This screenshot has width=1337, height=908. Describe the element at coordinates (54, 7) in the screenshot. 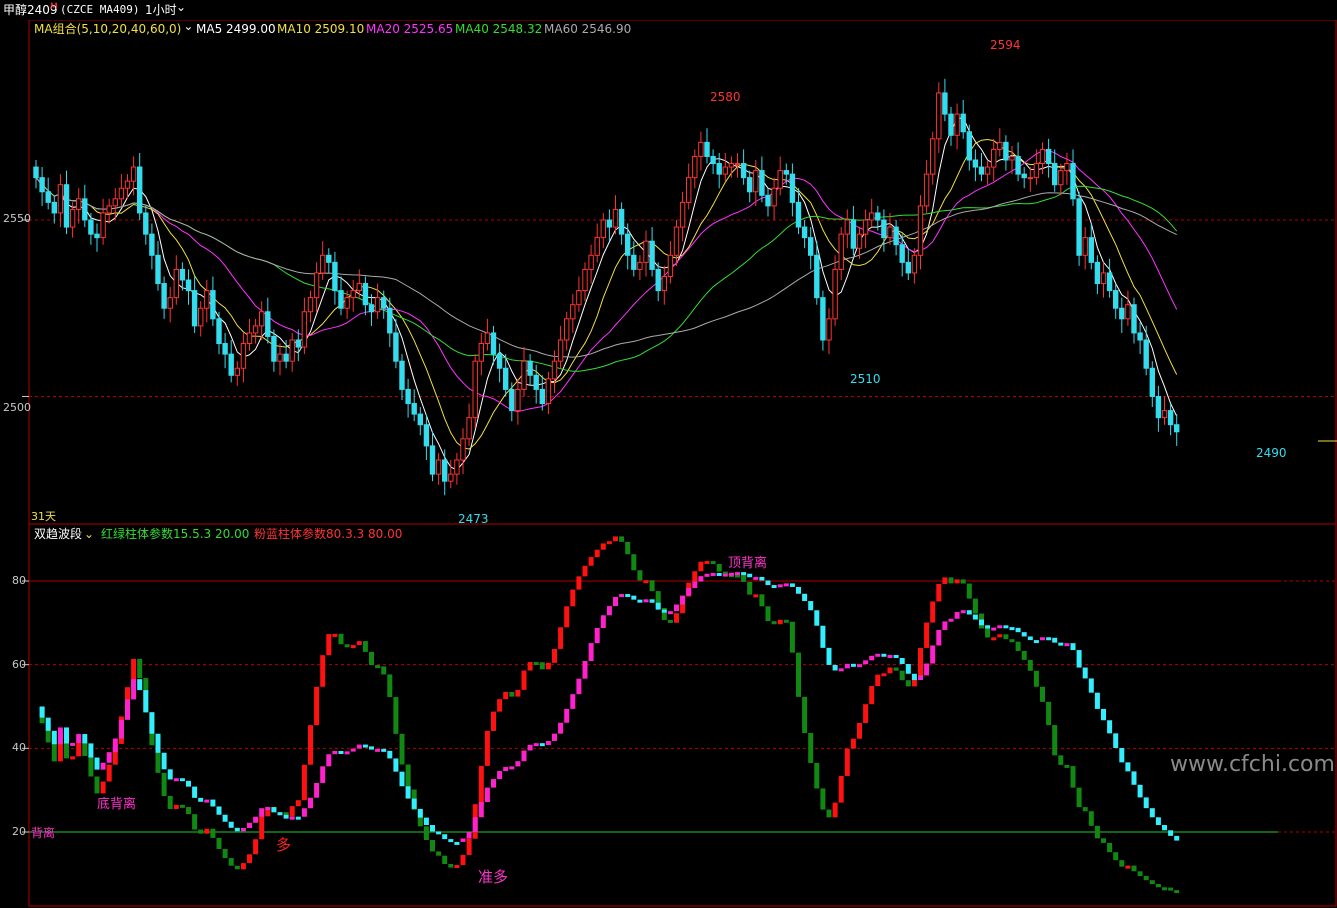

I see `symbol-mark: M` at that location.